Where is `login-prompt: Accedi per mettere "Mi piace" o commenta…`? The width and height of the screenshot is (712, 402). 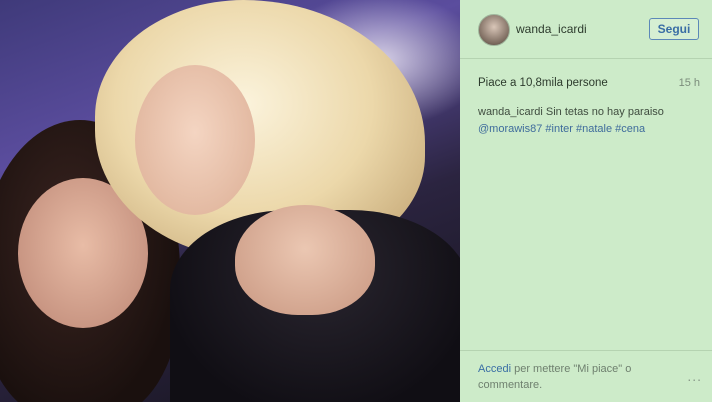
login-prompt: Accedi per mettere "Mi piace" o commenta… is located at coordinates (573, 377).